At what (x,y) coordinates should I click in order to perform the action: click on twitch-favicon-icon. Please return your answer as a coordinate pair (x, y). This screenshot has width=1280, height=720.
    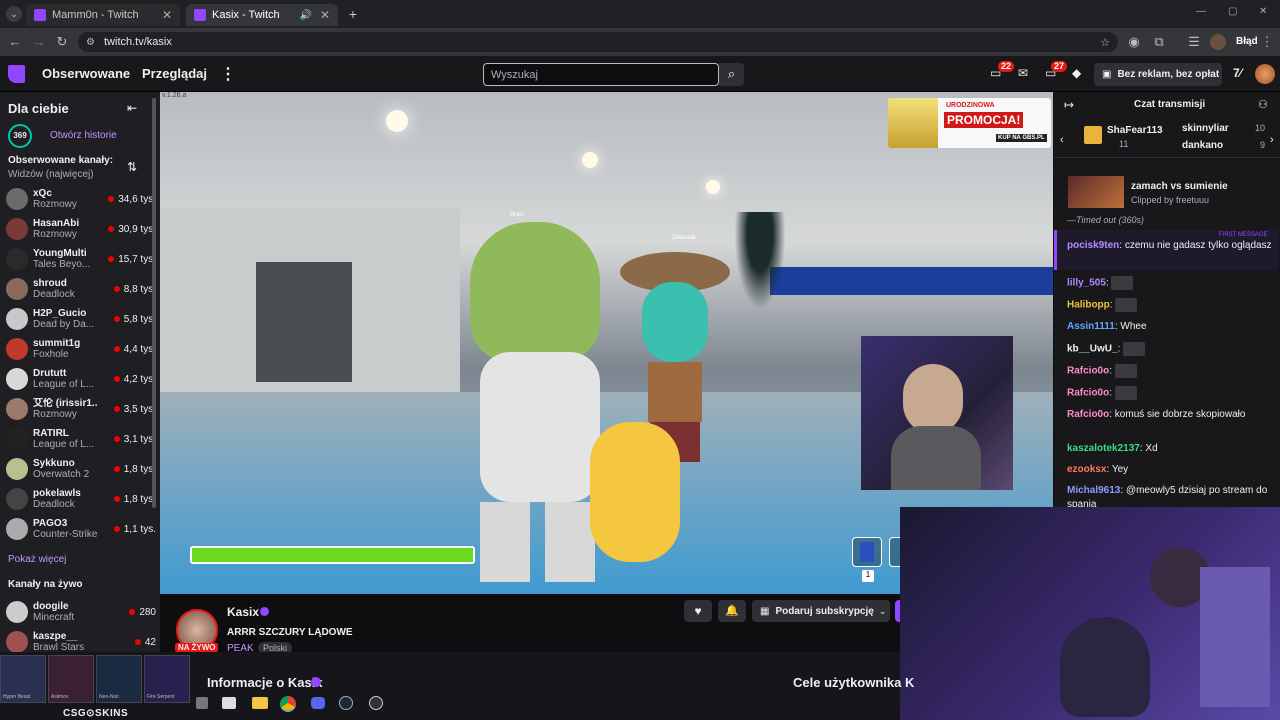
    Looking at the image, I should click on (40, 15).